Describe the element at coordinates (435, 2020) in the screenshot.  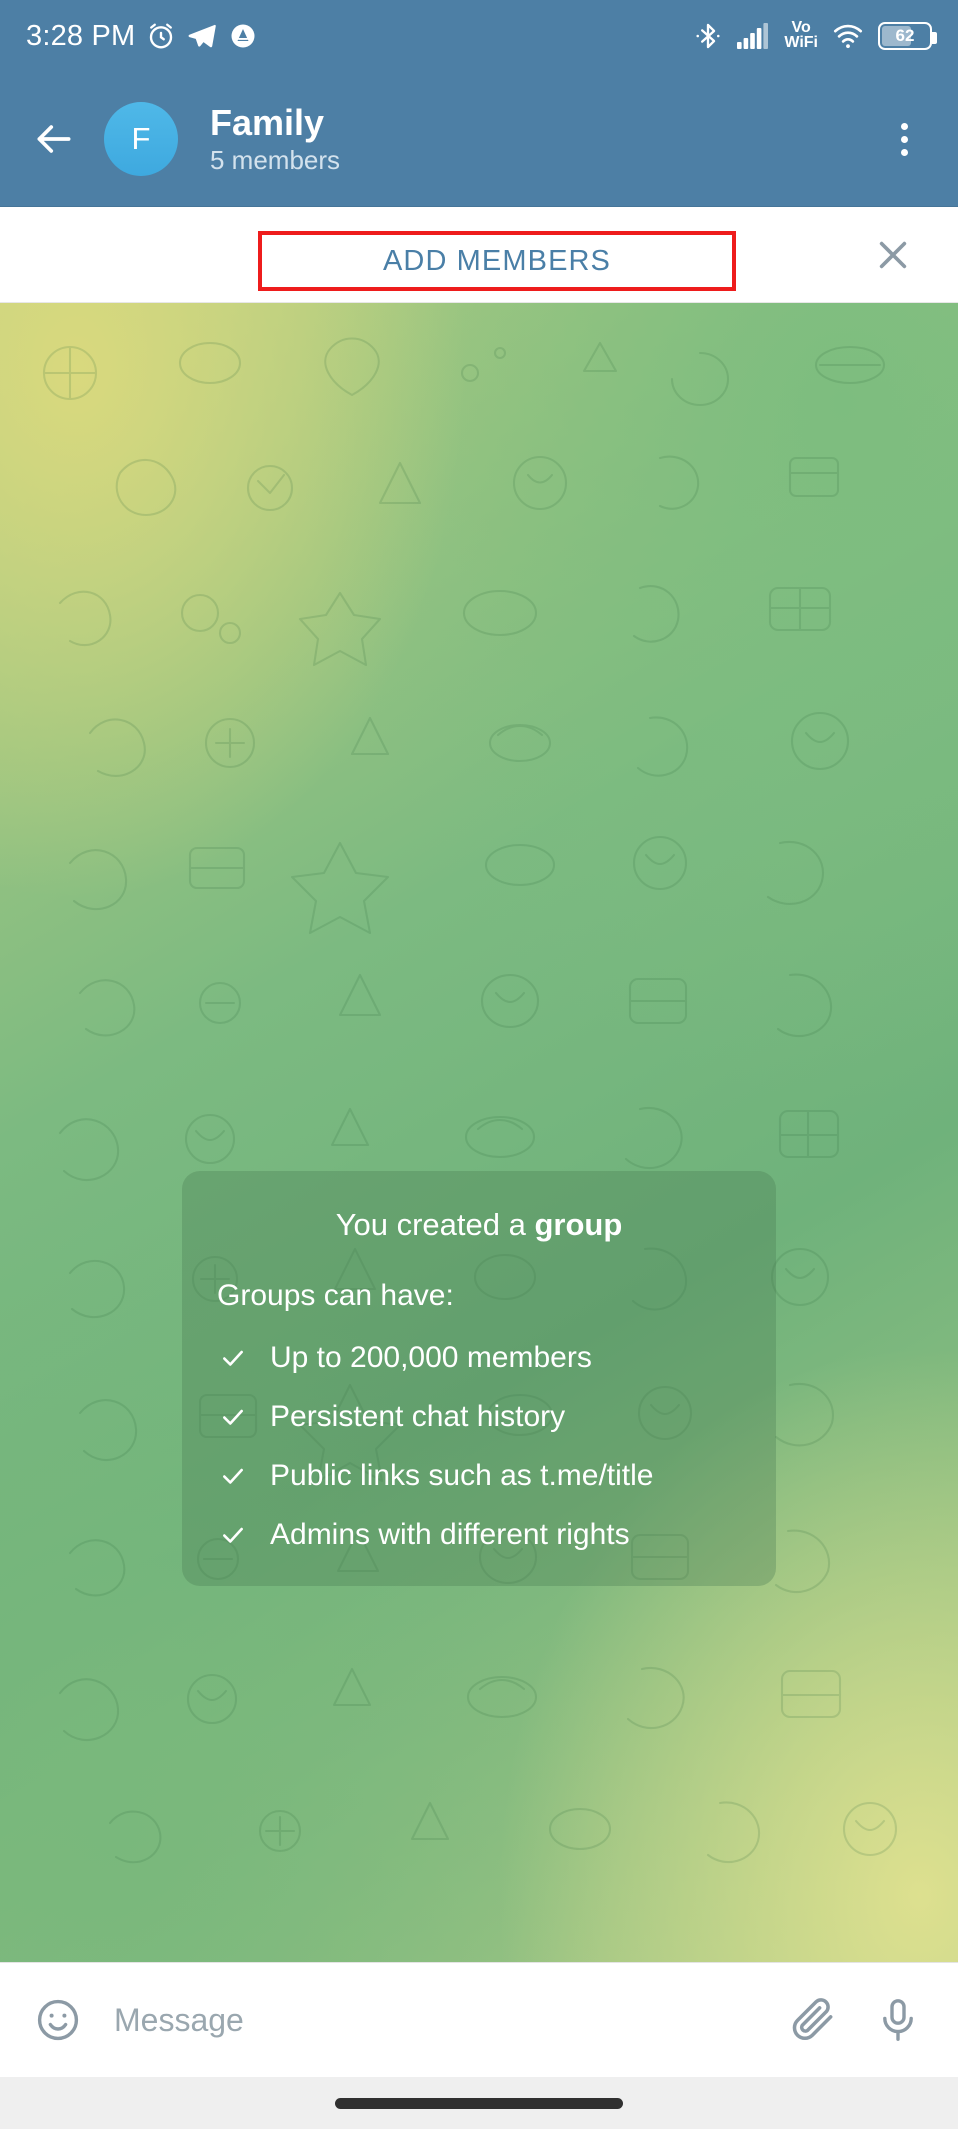
I see `message-input` at that location.